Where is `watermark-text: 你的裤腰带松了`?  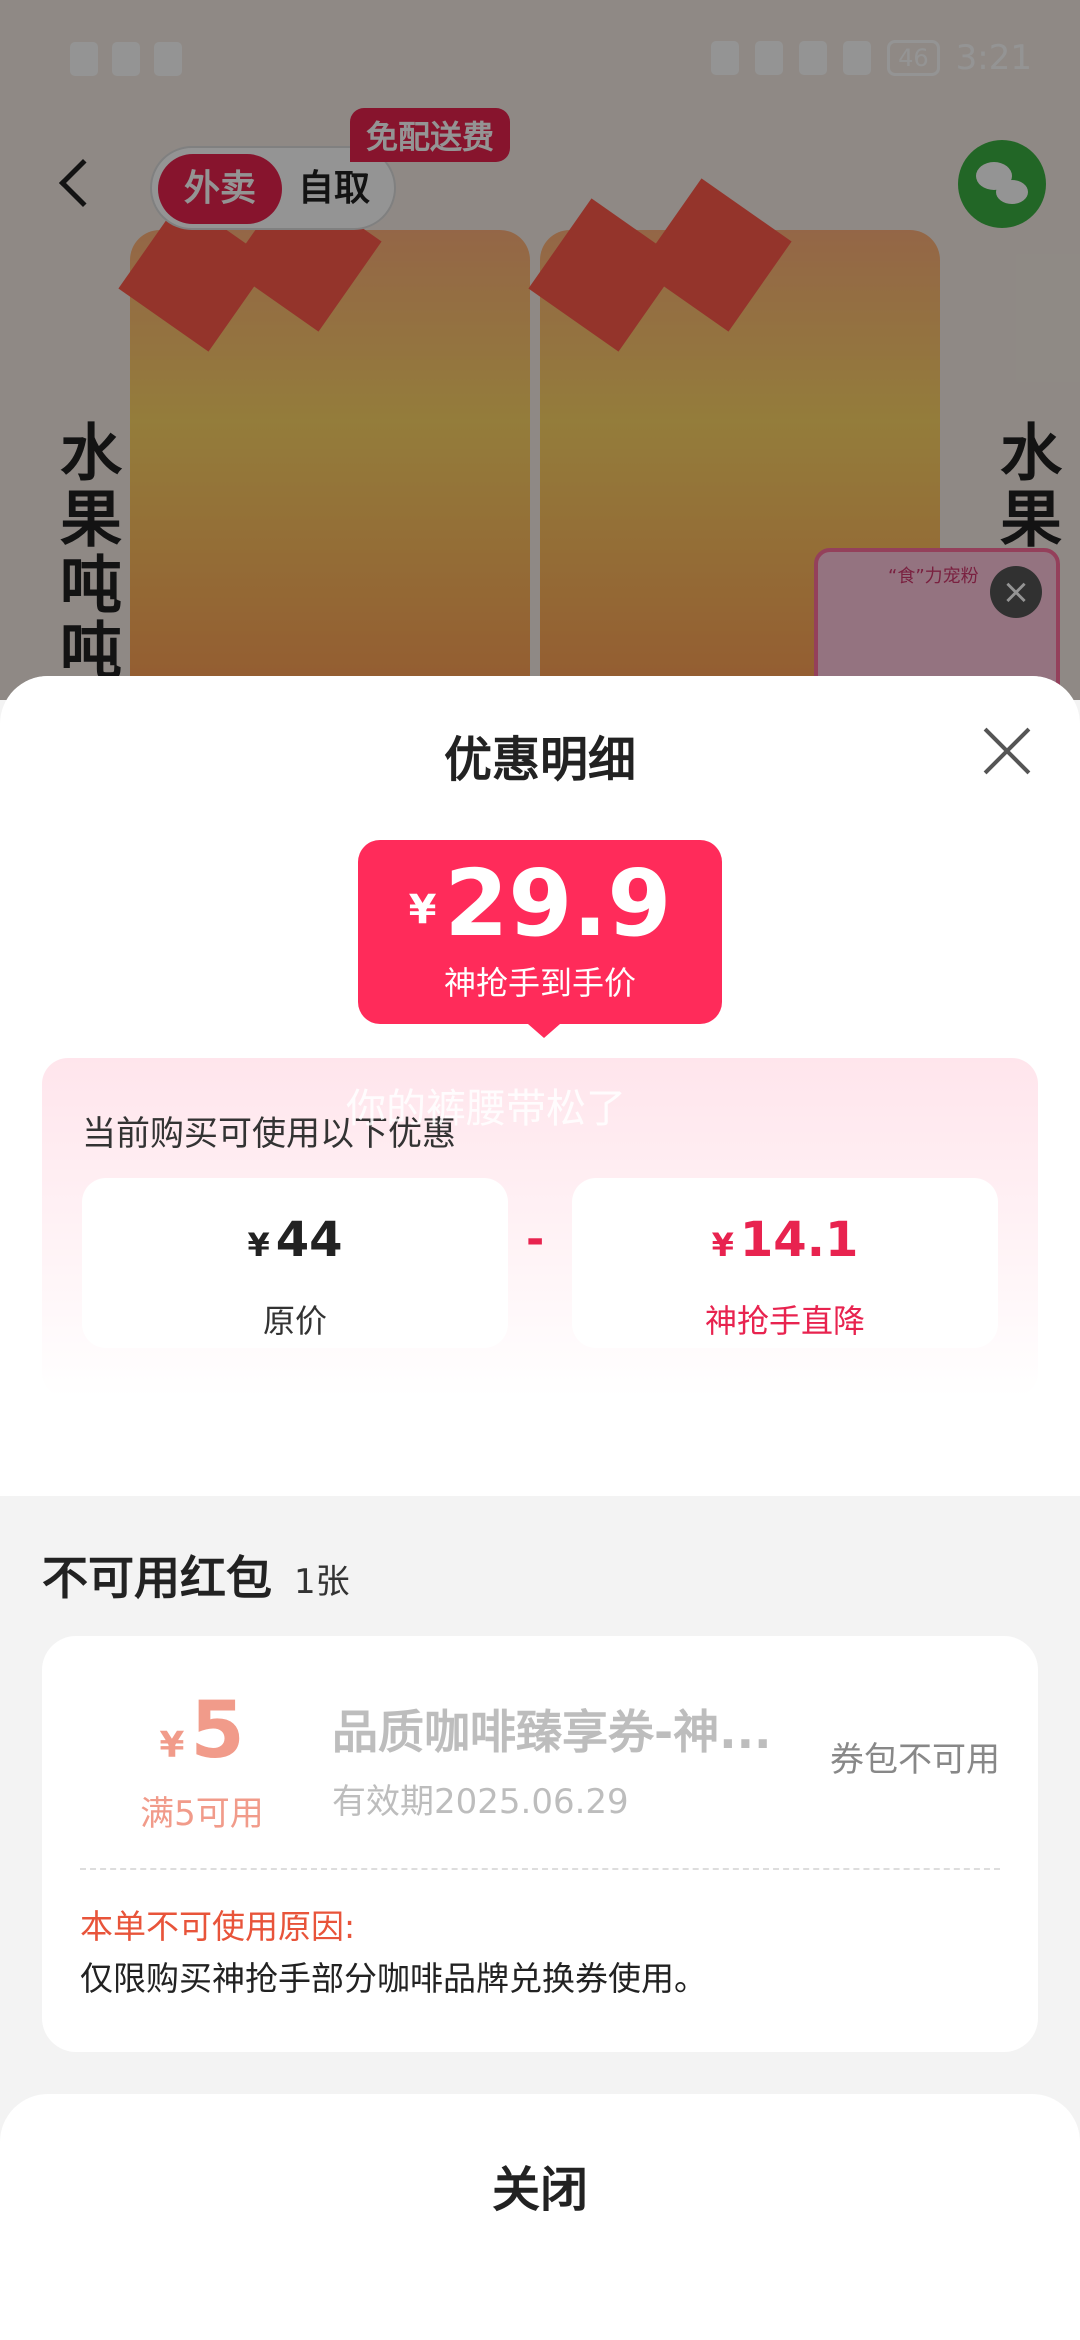
watermark-text: 你的裤腰带松了 is located at coordinates (486, 1109).